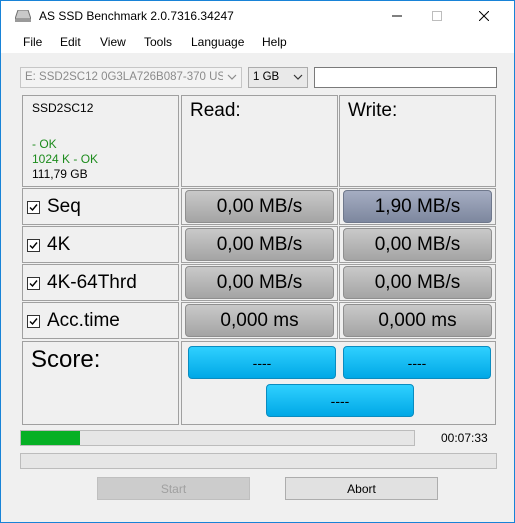  What do you see at coordinates (70, 42) in the screenshot?
I see `menu-edit: Edit` at bounding box center [70, 42].